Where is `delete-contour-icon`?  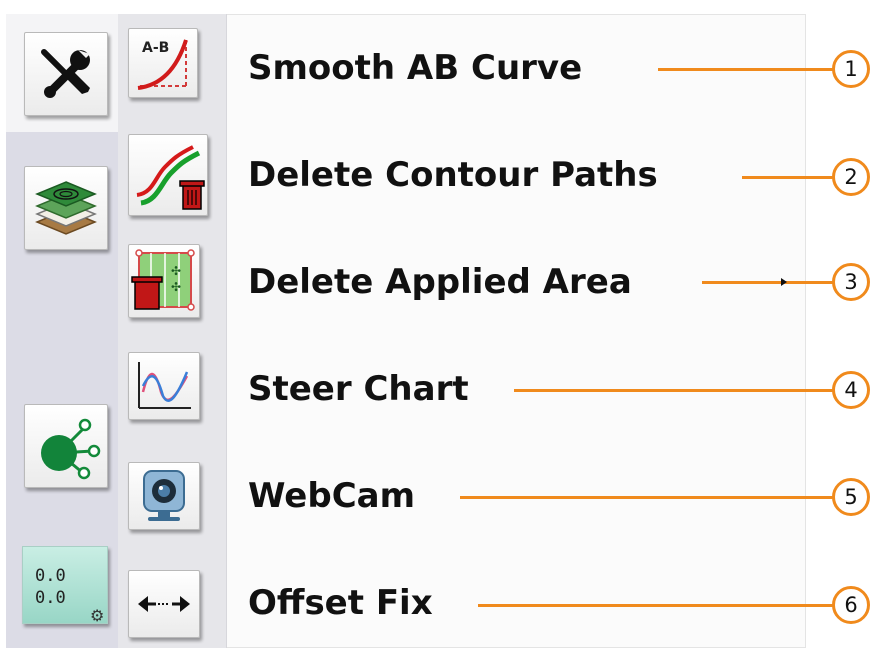
delete-contour-icon is located at coordinates (170, 177).